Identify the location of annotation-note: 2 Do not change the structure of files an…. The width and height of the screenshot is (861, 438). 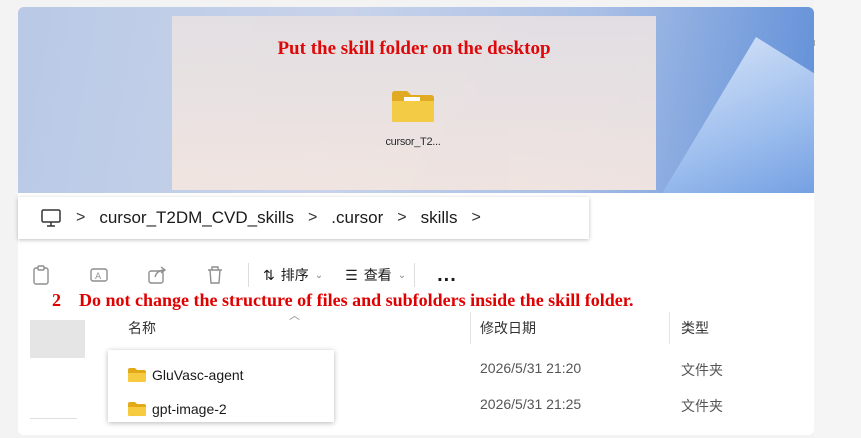
(343, 300).